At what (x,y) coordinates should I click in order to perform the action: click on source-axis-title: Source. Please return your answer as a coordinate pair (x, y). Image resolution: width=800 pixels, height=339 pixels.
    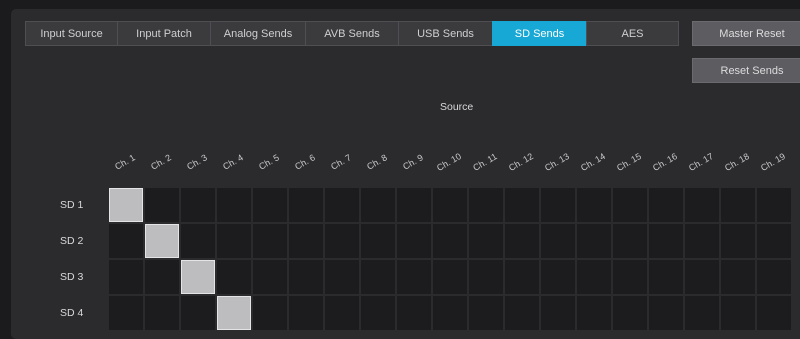
    Looking at the image, I should click on (457, 107).